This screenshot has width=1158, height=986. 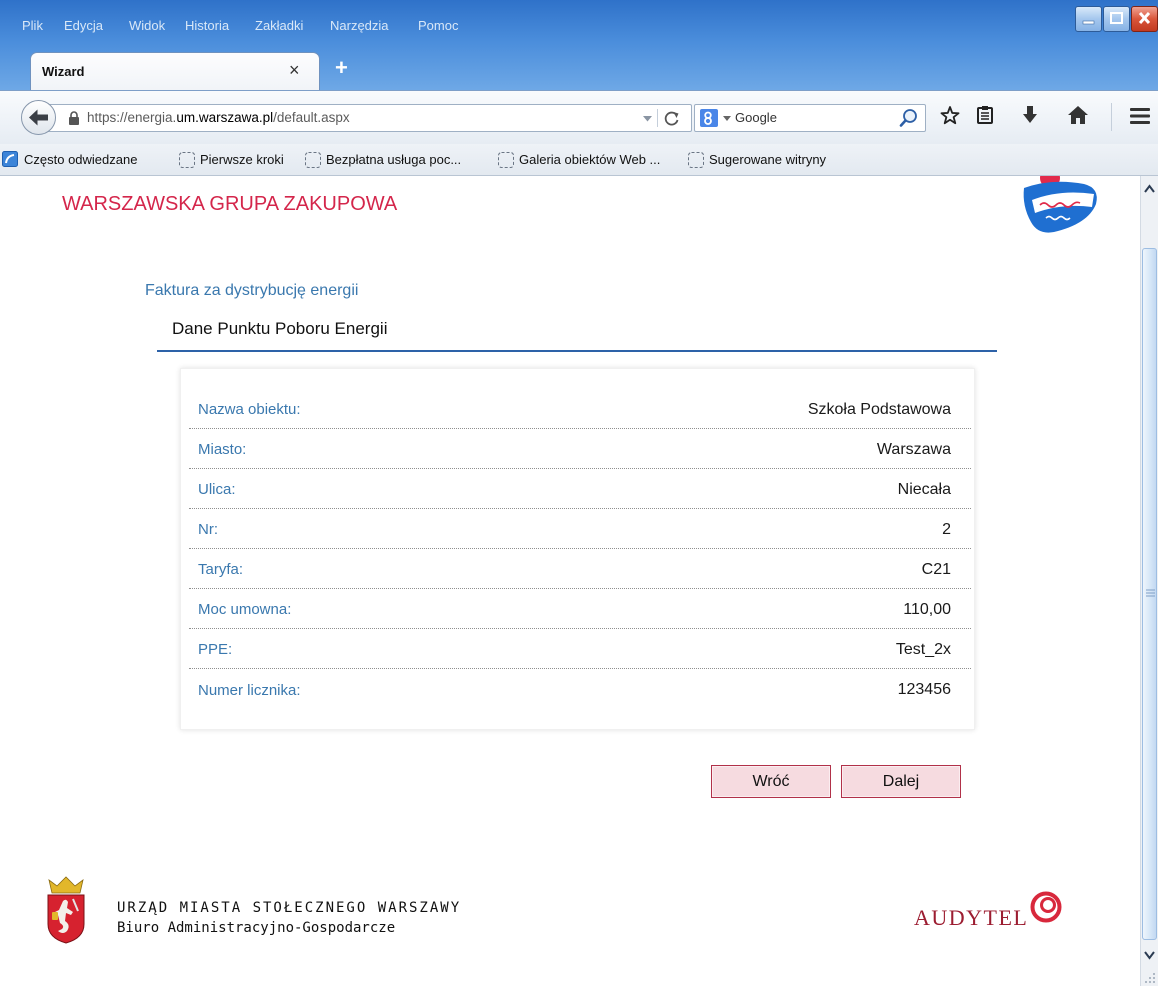 I want to click on field-value: 110,00, so click(x=927, y=609).